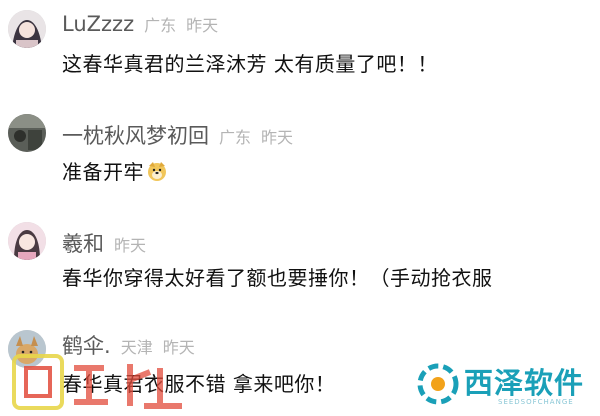 Image resolution: width=600 pixels, height=416 pixels. I want to click on anime-girl-pink-avatar-icon, so click(27, 241).